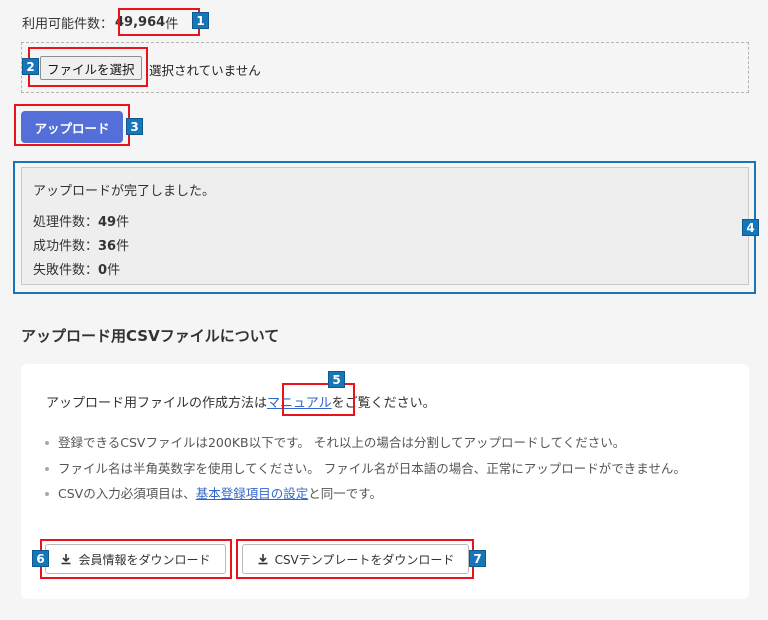 The height and width of the screenshot is (620, 768). What do you see at coordinates (150, 336) in the screenshot?
I see `section-heading: アップロード用CSVファイルについて` at bounding box center [150, 336].